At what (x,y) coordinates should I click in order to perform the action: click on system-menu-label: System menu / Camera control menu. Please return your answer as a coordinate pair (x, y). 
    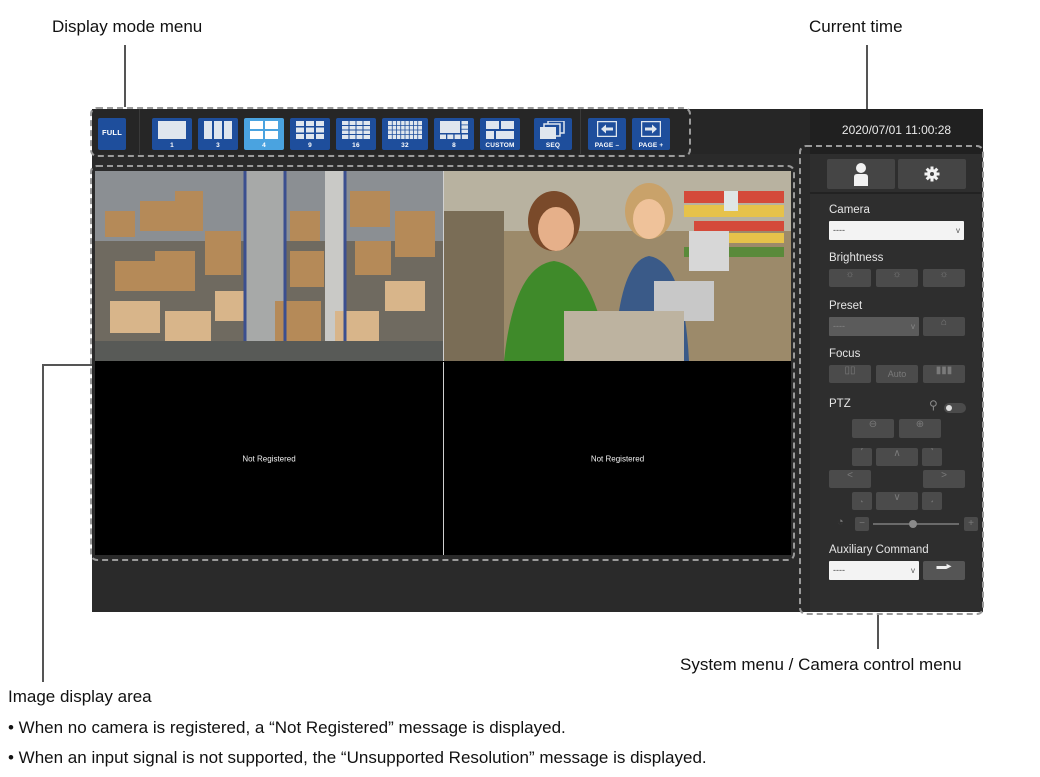
    Looking at the image, I should click on (821, 664).